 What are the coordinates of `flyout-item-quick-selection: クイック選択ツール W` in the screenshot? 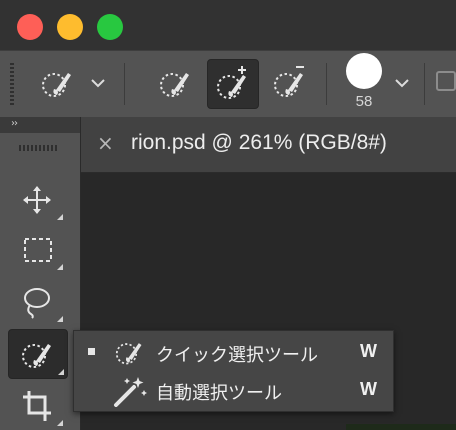 It's located at (233, 352).